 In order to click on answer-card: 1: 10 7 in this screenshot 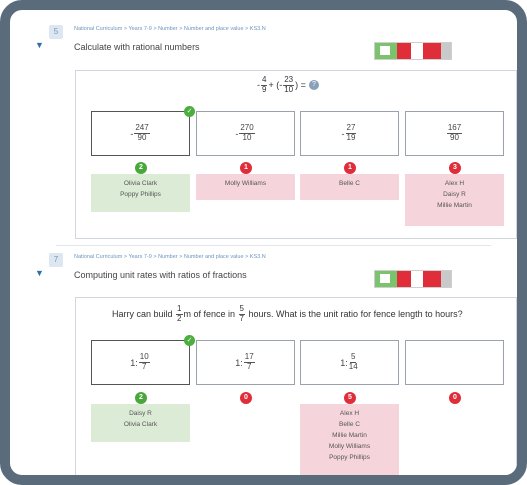, I will do `click(140, 362)`.